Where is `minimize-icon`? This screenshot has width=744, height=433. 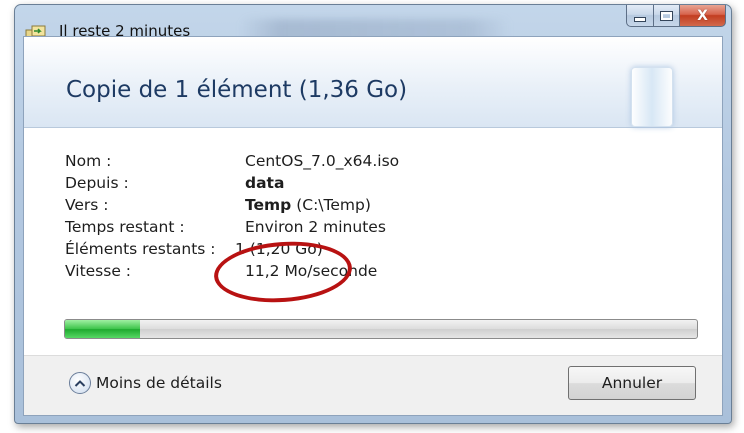 minimize-icon is located at coordinates (640, 19).